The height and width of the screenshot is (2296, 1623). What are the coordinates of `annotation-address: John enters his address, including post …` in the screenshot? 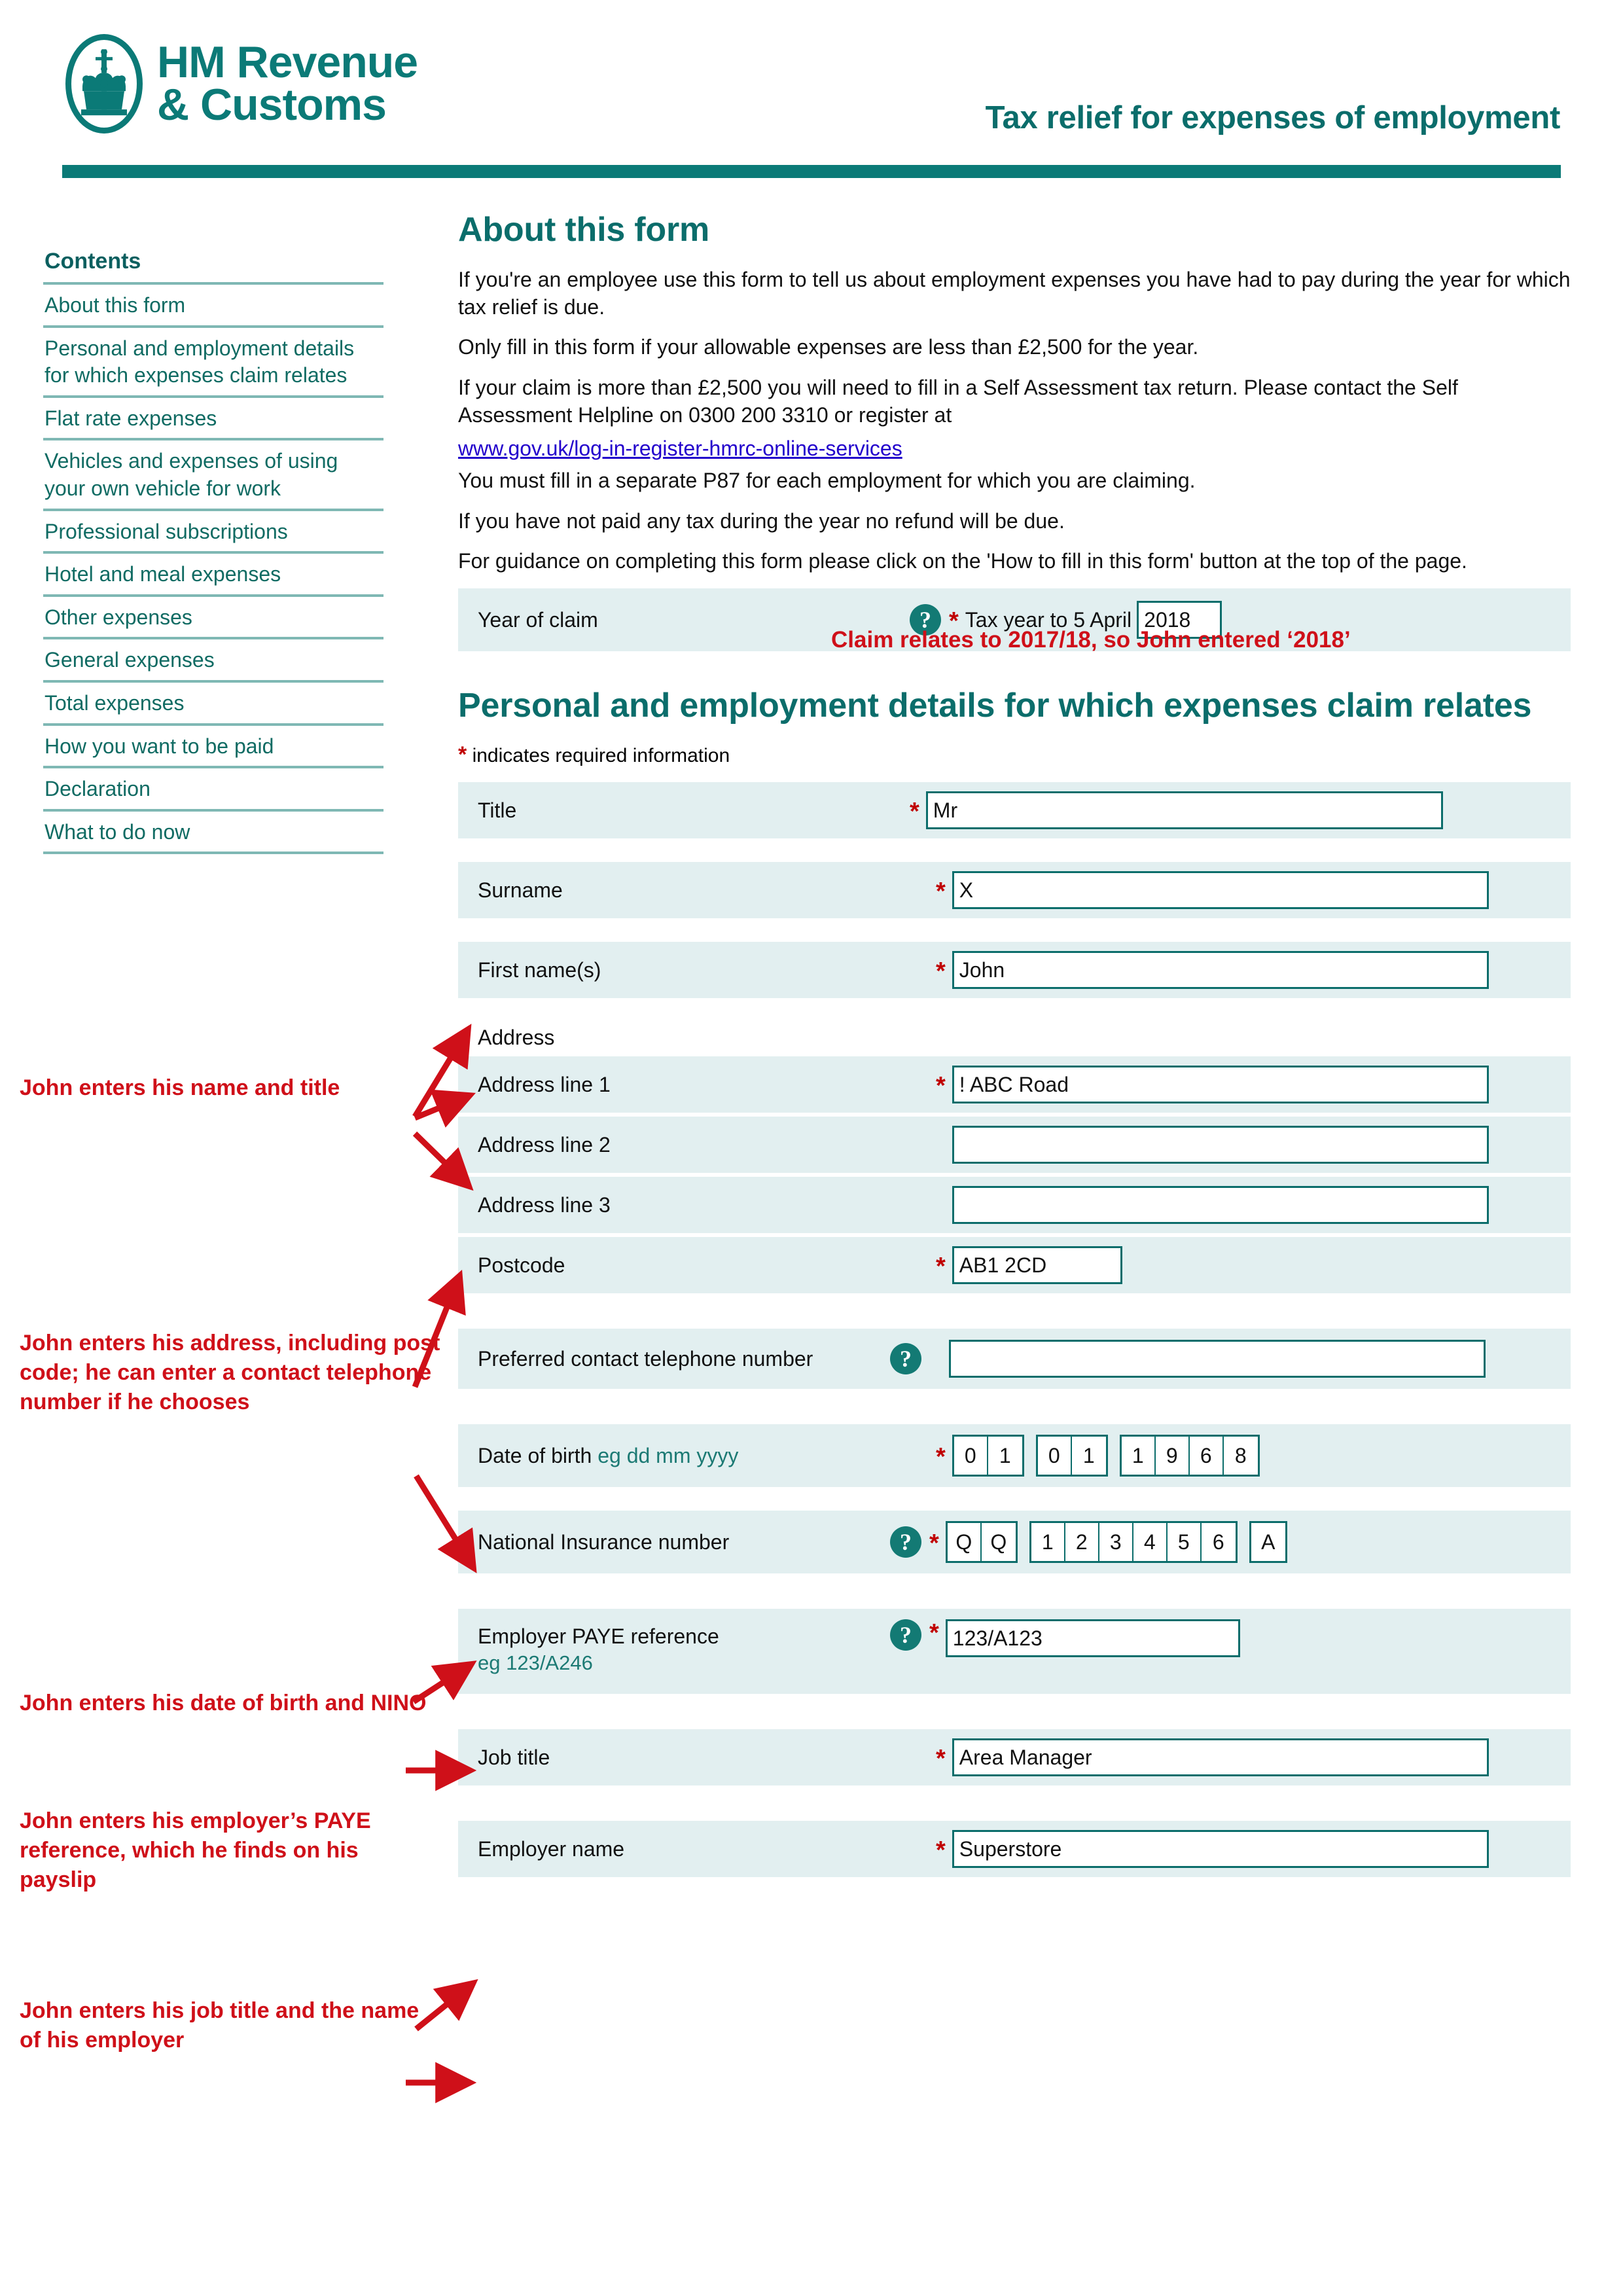 It's located at (230, 1372).